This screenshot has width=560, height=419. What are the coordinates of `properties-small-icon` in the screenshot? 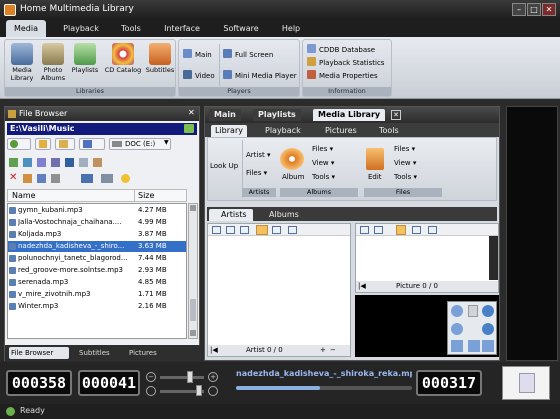 It's located at (55, 178).